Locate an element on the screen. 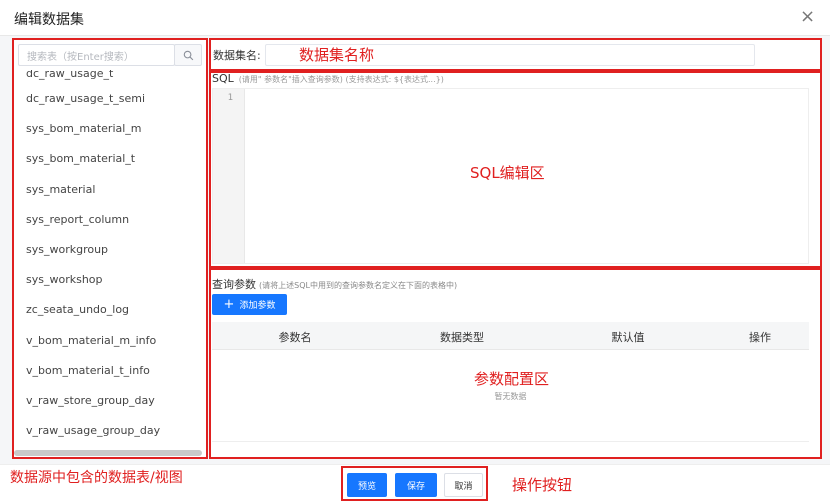  search-icon is located at coordinates (188, 55).